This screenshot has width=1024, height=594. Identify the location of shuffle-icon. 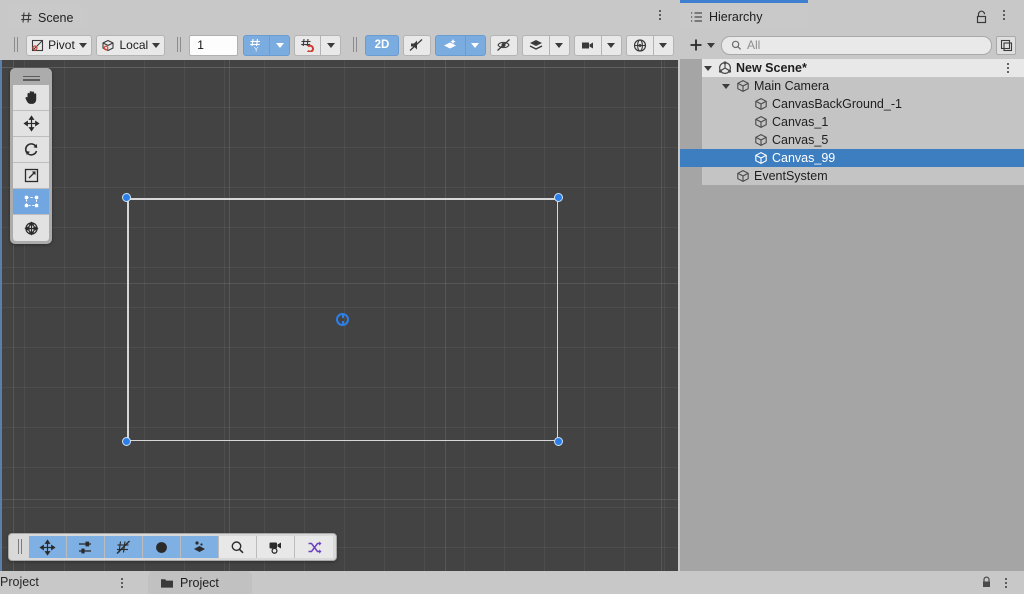
(314, 547).